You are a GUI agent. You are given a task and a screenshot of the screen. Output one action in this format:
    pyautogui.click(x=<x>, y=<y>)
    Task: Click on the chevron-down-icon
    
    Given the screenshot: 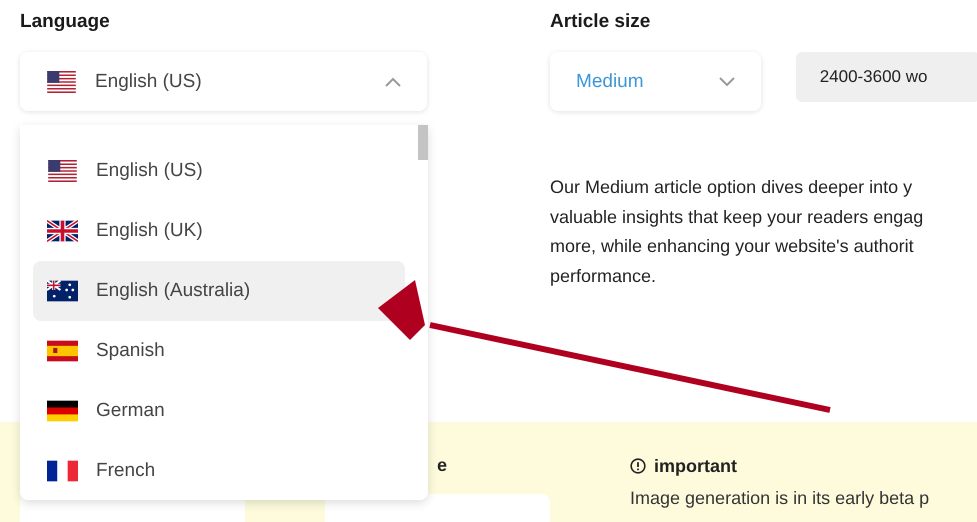 What is the action you would take?
    pyautogui.click(x=726, y=81)
    